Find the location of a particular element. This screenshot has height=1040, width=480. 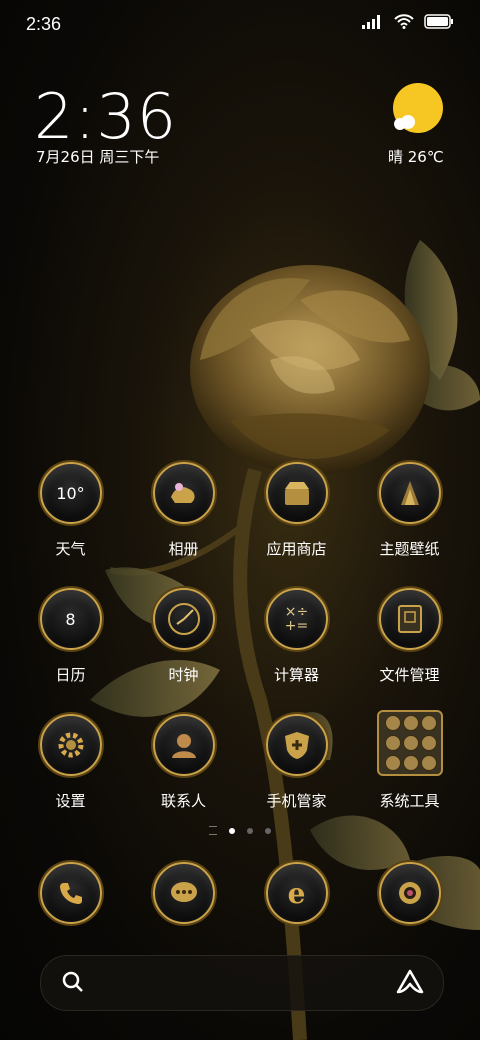

dock-messages is located at coordinates (183, 893).